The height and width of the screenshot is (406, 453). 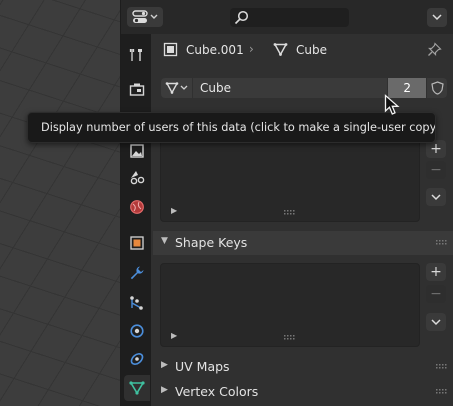 I want to click on constraints-icon, so click(x=137, y=359).